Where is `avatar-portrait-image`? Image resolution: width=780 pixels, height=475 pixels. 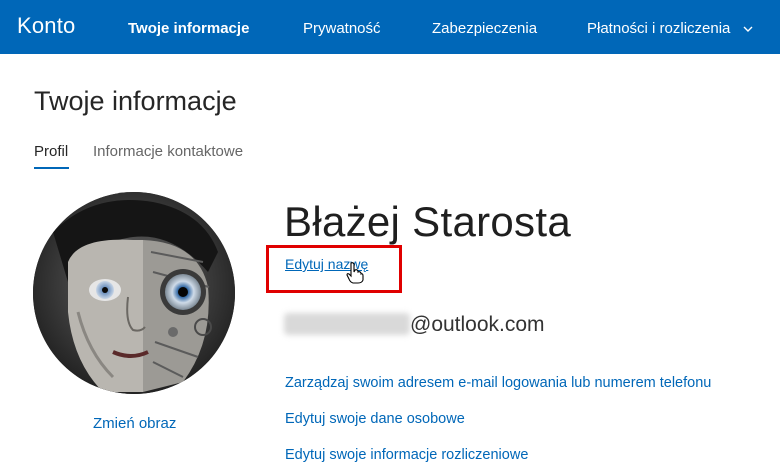
avatar-portrait-image is located at coordinates (134, 293).